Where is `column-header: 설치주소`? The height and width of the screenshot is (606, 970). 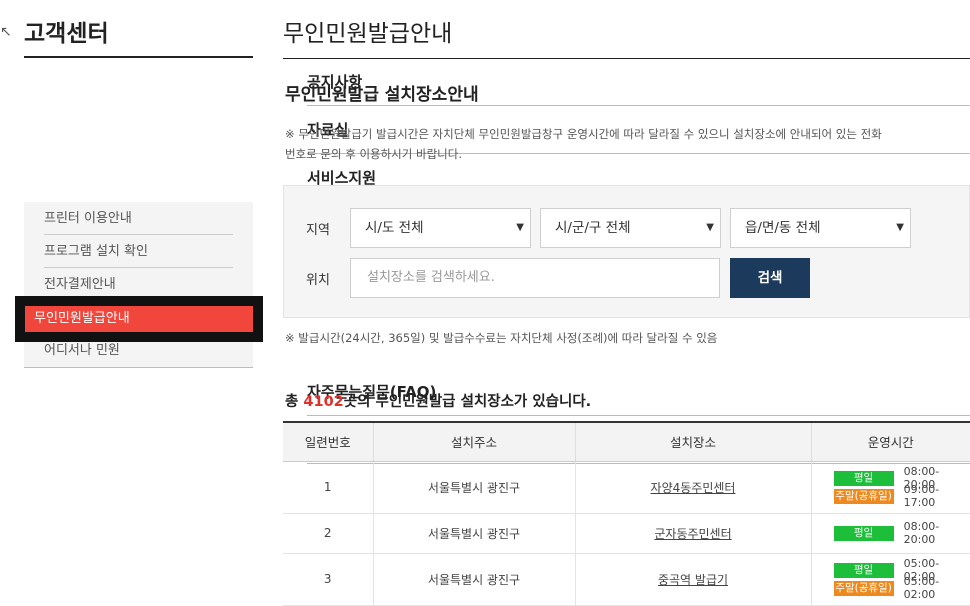 column-header: 설치주소 is located at coordinates (474, 442).